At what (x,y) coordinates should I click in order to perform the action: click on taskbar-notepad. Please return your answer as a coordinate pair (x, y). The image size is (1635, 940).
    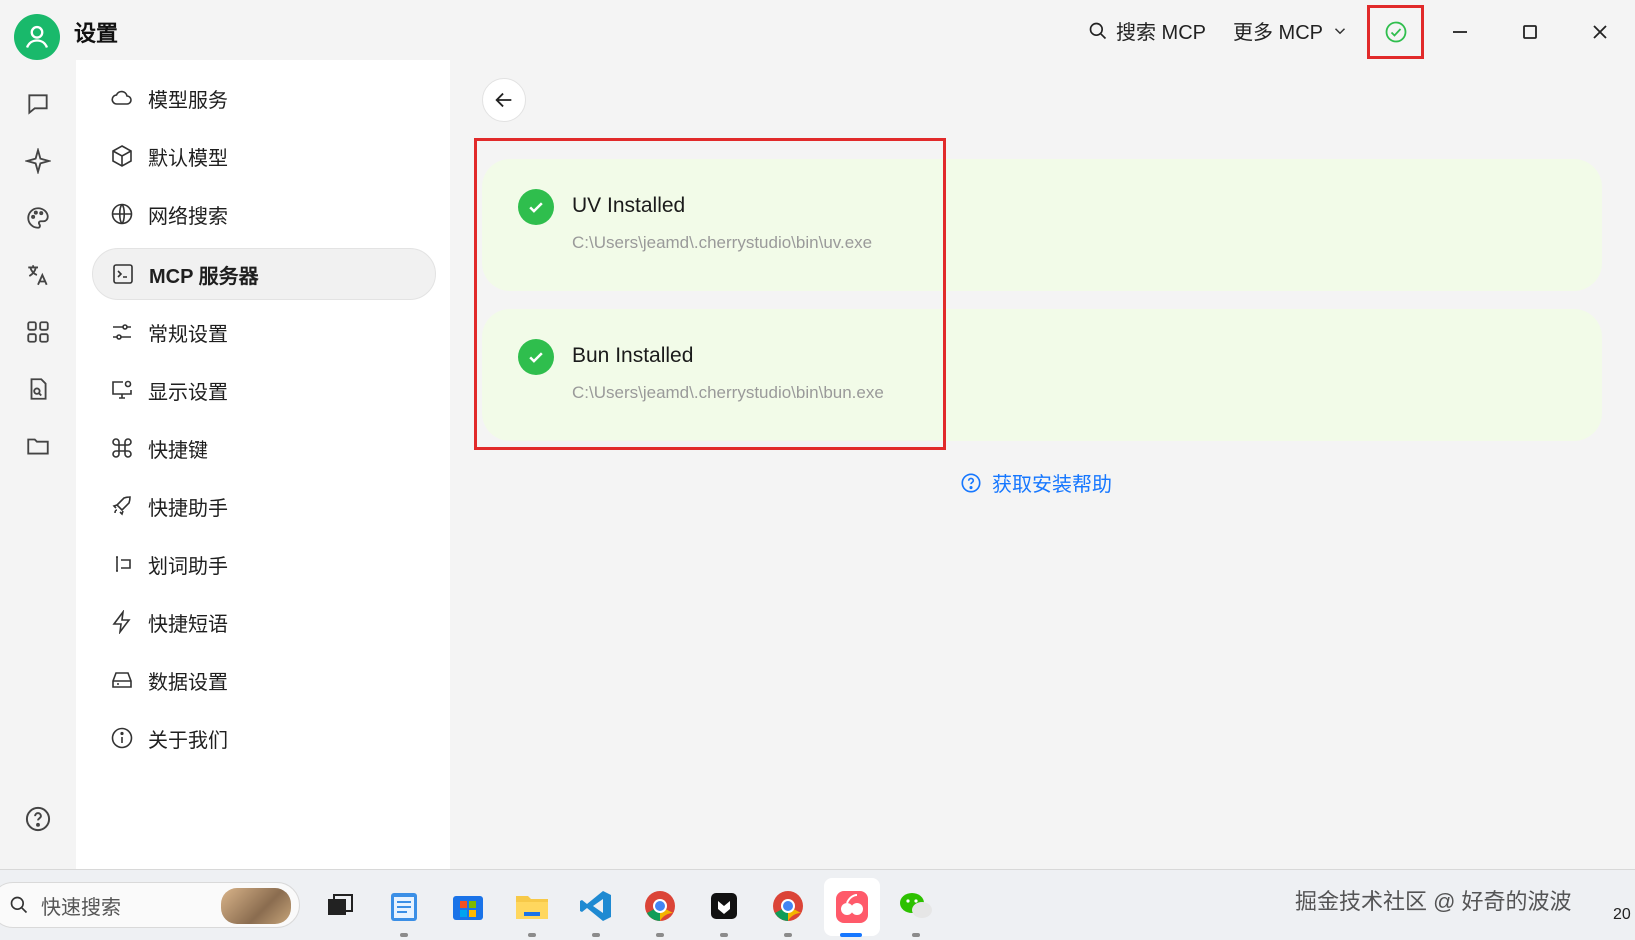
    Looking at the image, I should click on (404, 910).